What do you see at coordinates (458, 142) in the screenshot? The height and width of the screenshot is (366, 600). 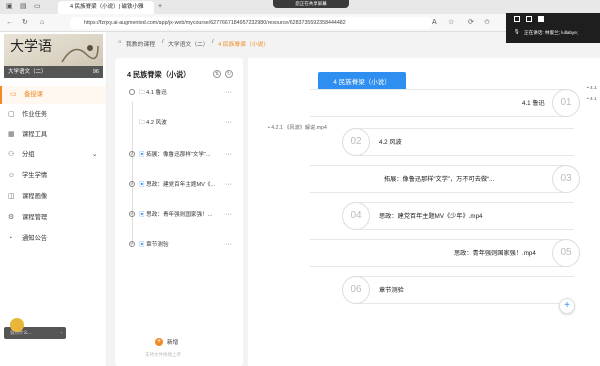 I see `node-02: 4.2 风波` at bounding box center [458, 142].